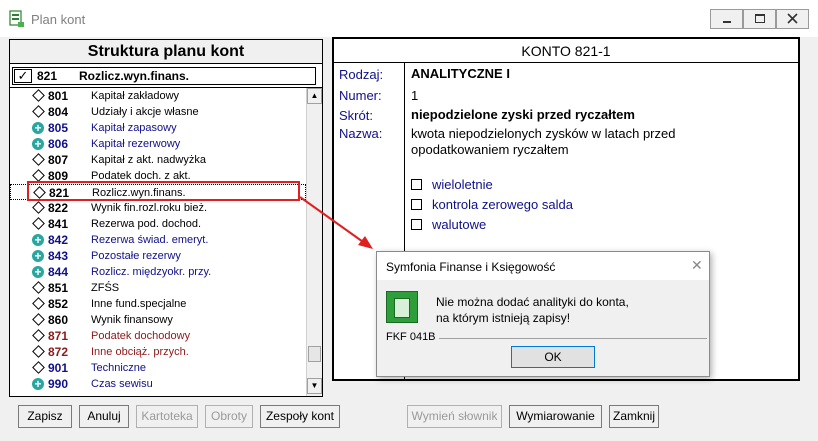  Describe the element at coordinates (58, 160) in the screenshot. I see `account-number: 807` at that location.